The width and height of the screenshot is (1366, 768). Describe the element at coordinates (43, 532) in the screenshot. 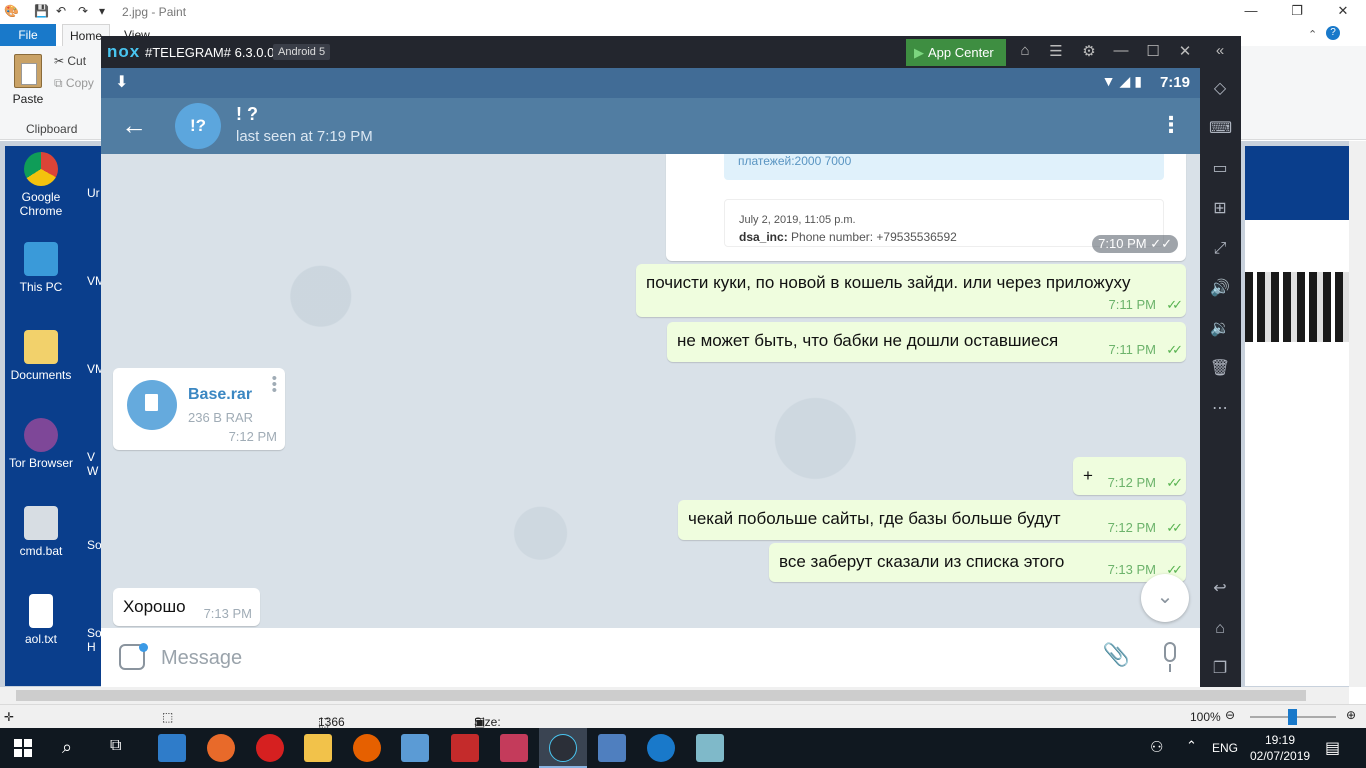

I see `desktop-icon-cmd: cmd.bat` at that location.